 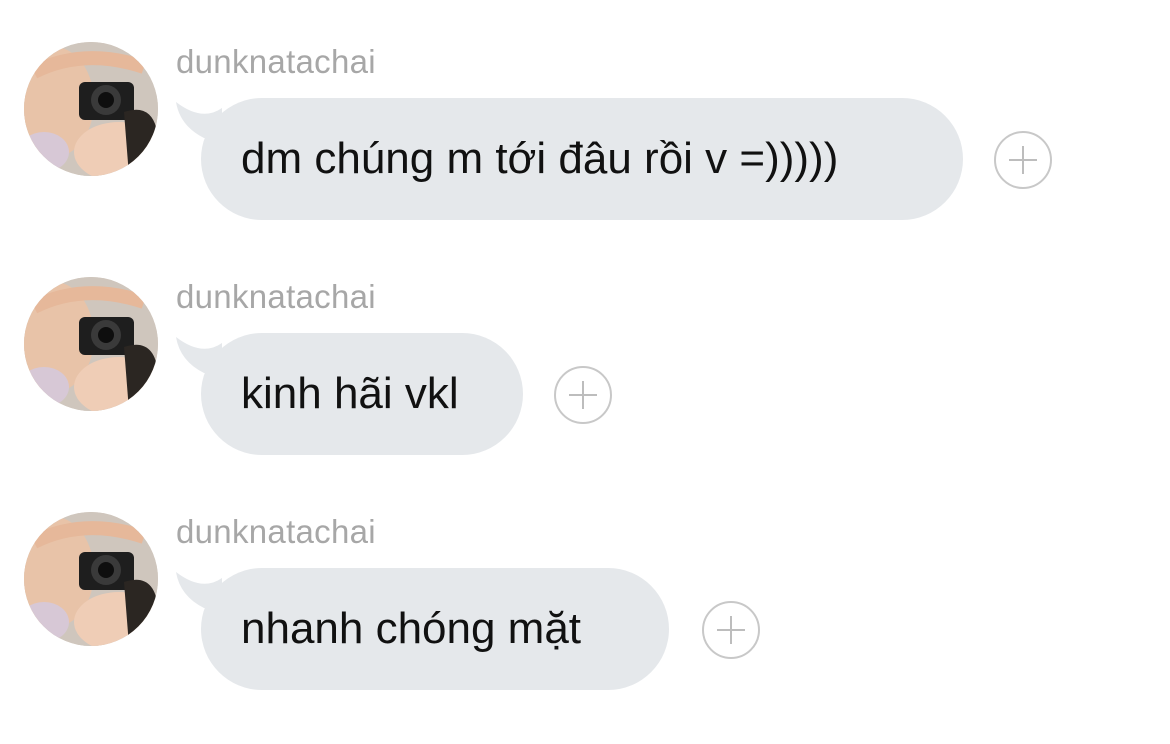 I want to click on message-text: dm chúng m tới đâu rồi v =))))), so click(x=540, y=158).